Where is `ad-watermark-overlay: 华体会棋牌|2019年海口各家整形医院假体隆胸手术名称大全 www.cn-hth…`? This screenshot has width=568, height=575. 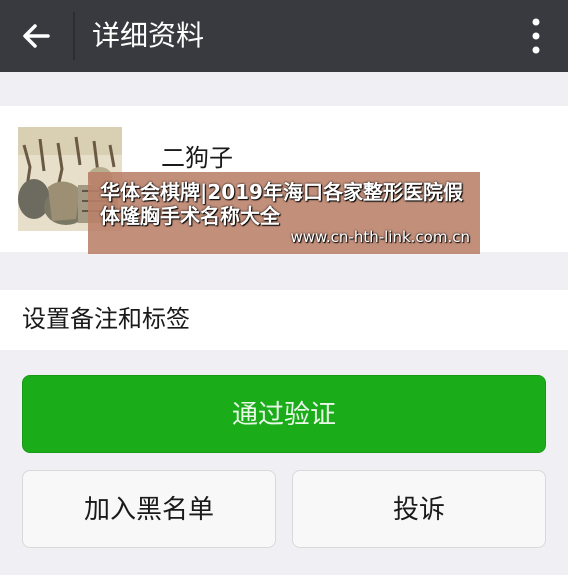
ad-watermark-overlay: 华体会棋牌|2019年海口各家整形医院假体隆胸手术名称大全 www.cn-hth… is located at coordinates (284, 213).